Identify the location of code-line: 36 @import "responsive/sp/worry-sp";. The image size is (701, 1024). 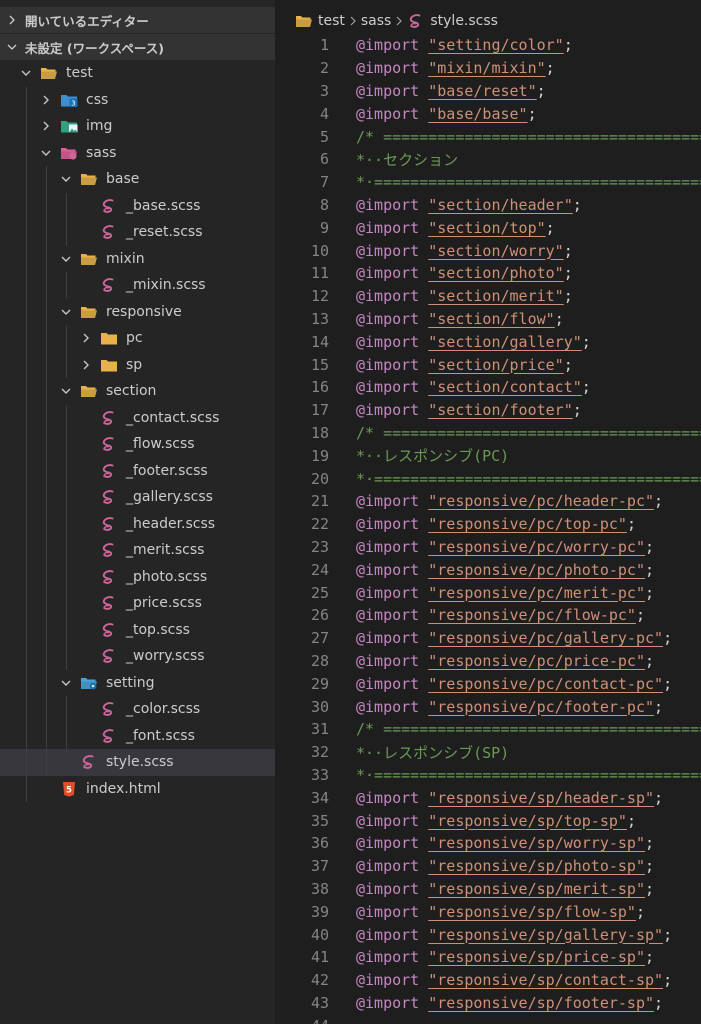
(488, 843).